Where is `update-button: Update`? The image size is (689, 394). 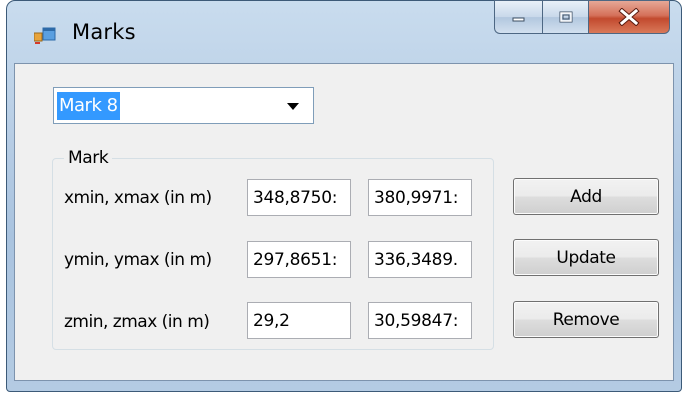
update-button: Update is located at coordinates (586, 257).